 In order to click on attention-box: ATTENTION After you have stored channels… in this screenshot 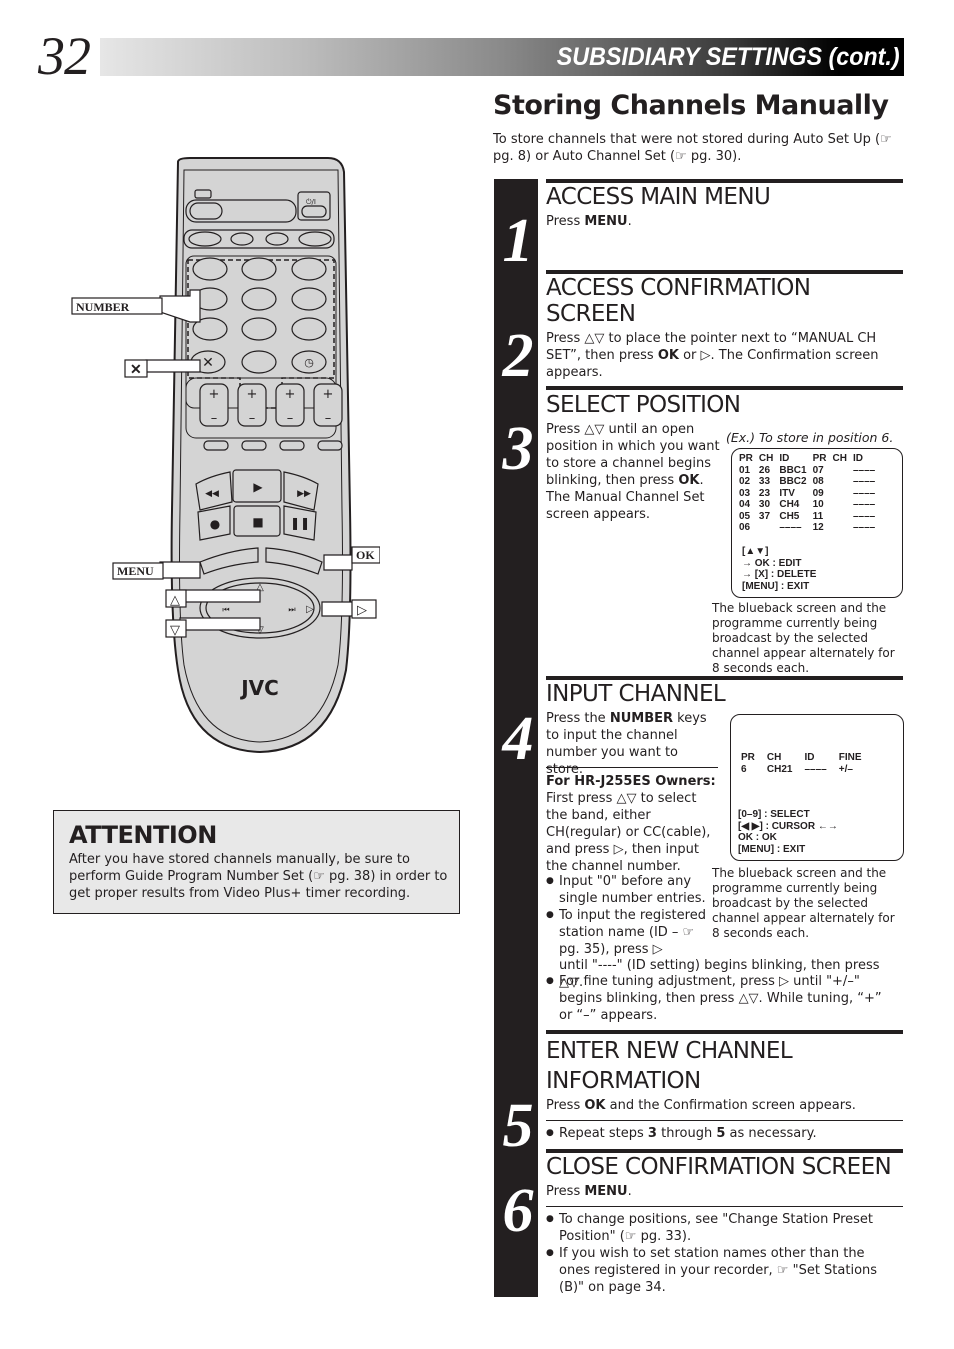, I will do `click(256, 862)`.